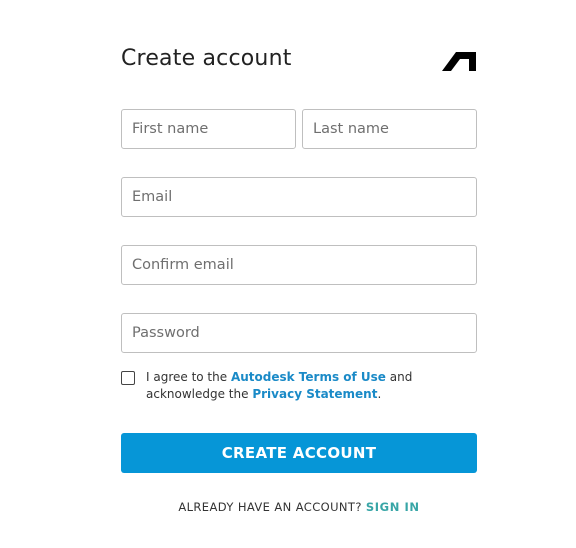  Describe the element at coordinates (188, 377) in the screenshot. I see `agreement-text-1: I agree to the` at that location.